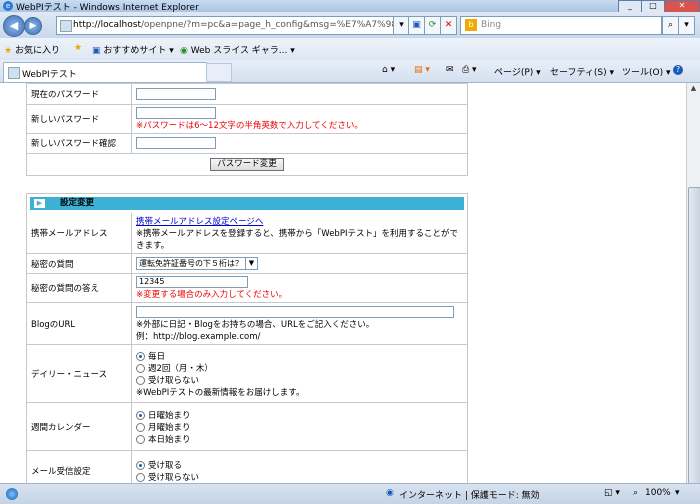 The width and height of the screenshot is (700, 504). Describe the element at coordinates (612, 493) in the screenshot. I see `protected-mode-icon: ◱ ▾` at that location.